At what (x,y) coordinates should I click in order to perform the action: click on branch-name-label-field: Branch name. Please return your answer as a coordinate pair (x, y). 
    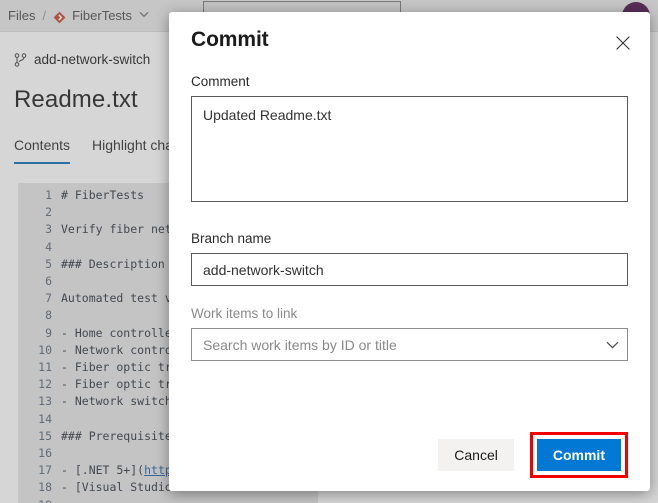
    Looking at the image, I should click on (231, 238).